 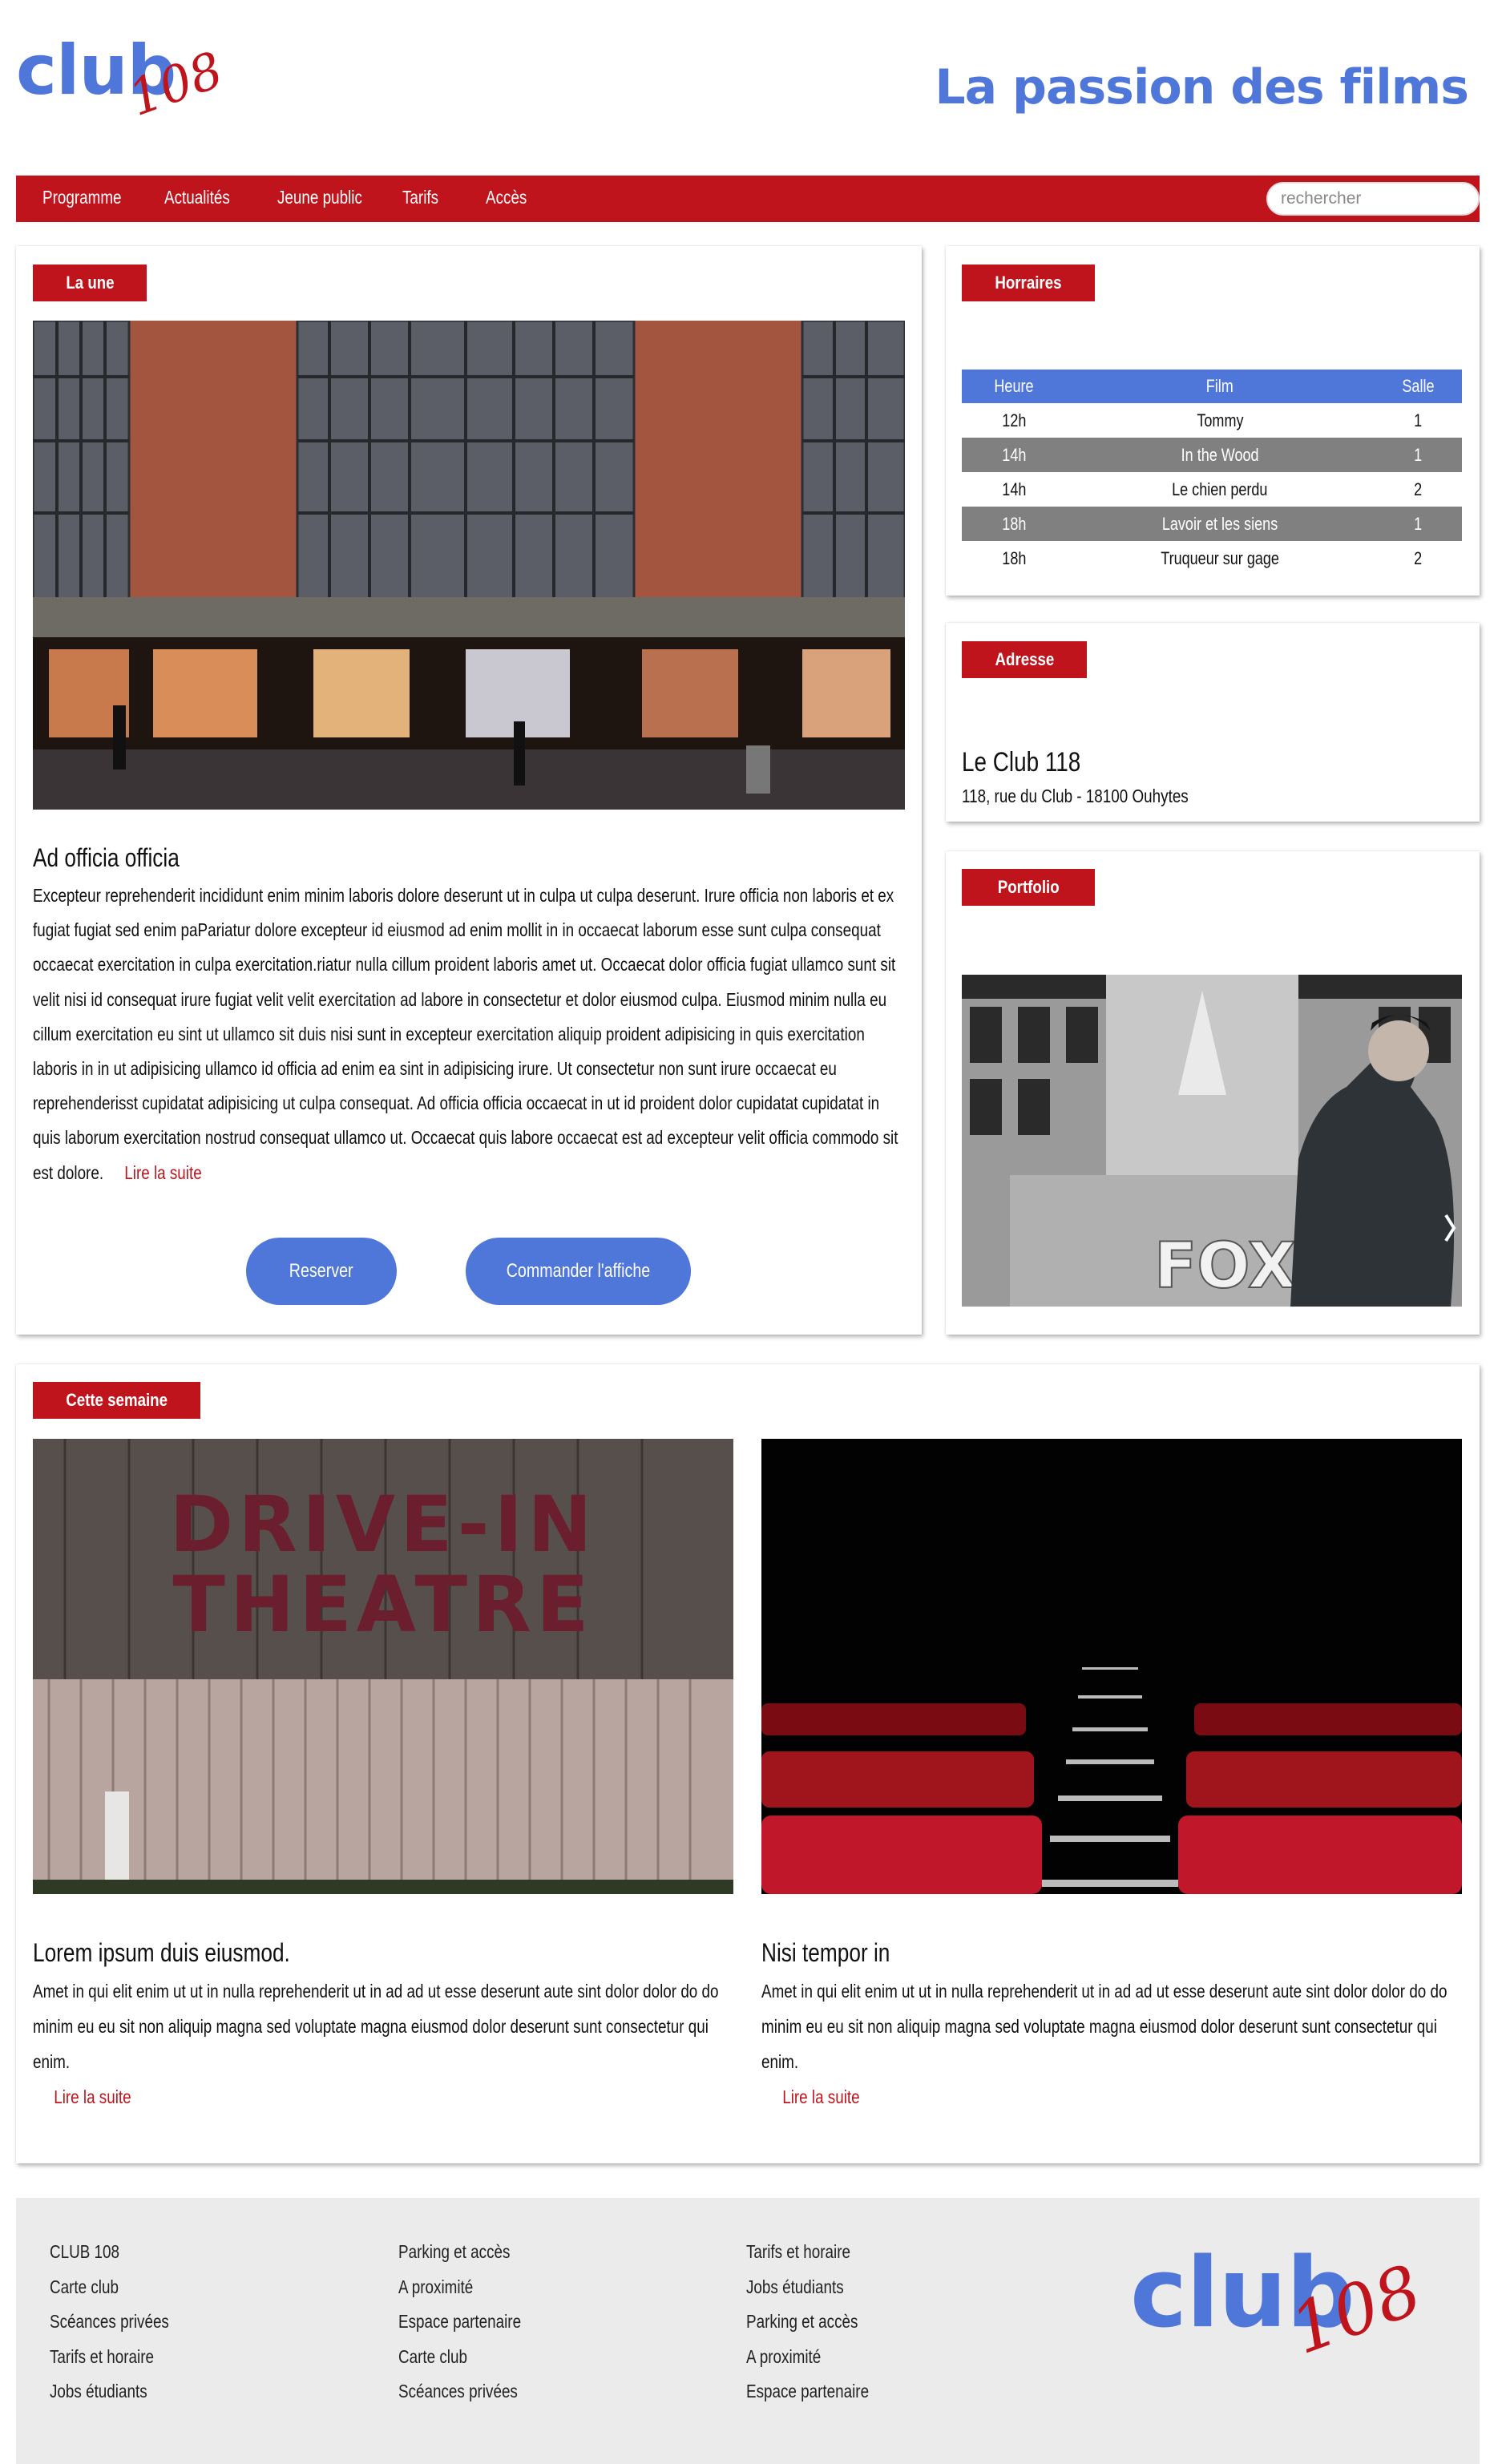 I want to click on col-salle: Salle, so click(x=1418, y=387).